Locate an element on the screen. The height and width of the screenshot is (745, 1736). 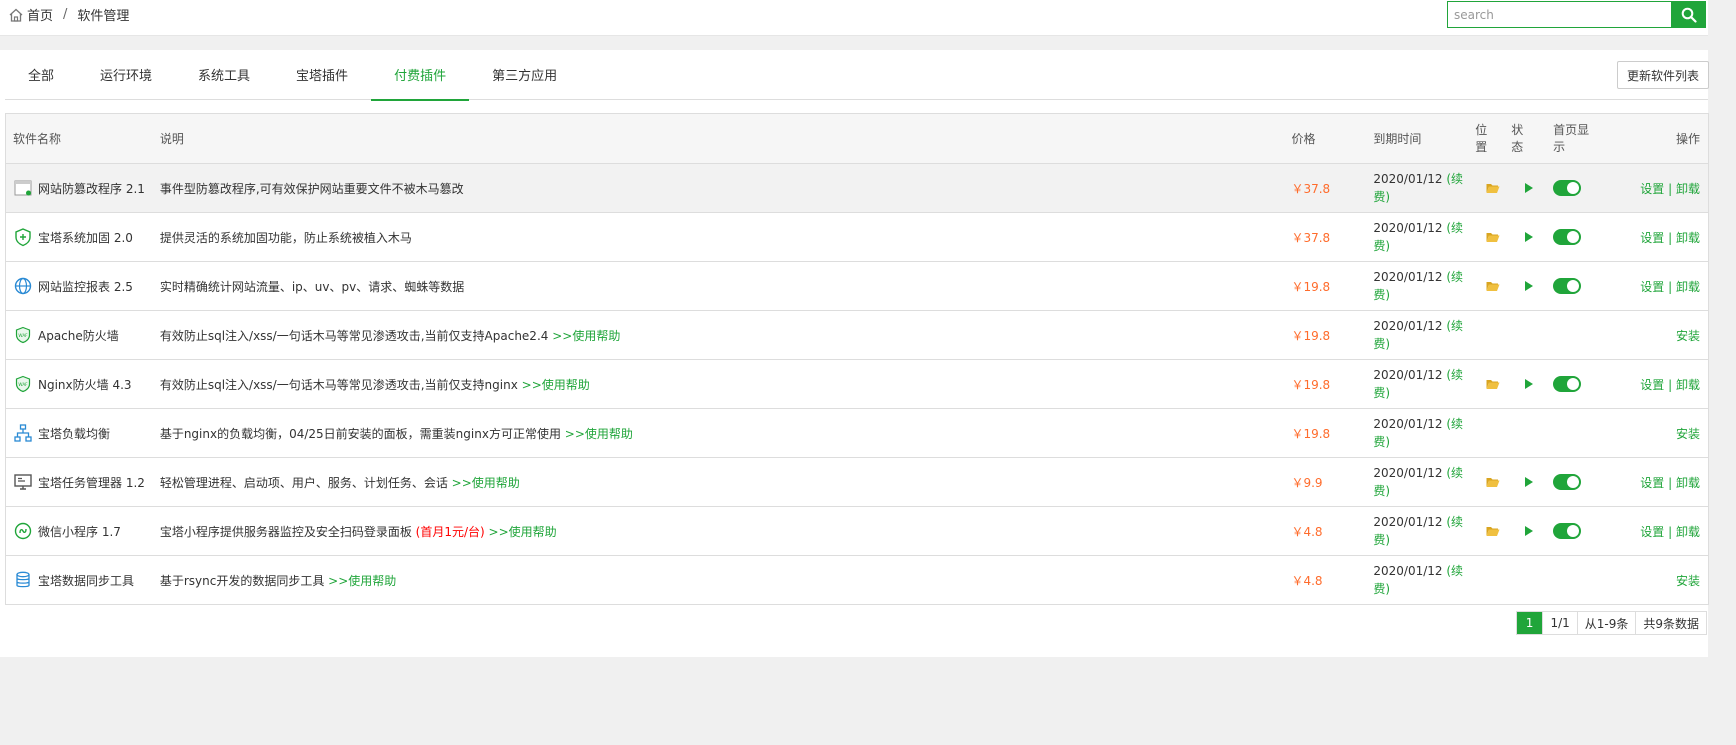
breadcrumb-home-link: 首页 is located at coordinates (40, 14).